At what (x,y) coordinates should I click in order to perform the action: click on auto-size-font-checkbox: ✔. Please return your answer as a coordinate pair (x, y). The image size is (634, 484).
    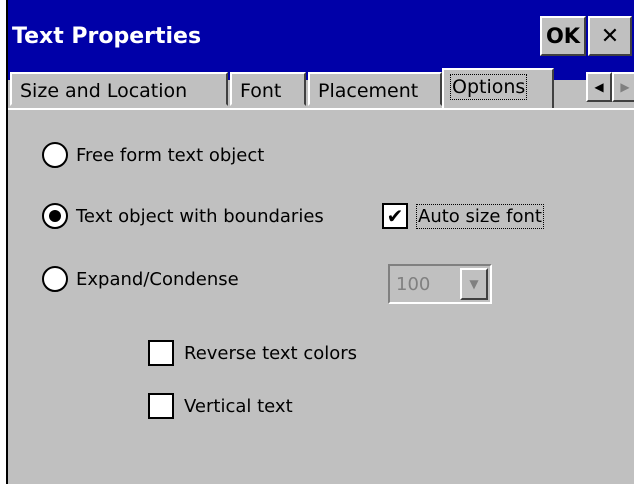
    Looking at the image, I should click on (395, 216).